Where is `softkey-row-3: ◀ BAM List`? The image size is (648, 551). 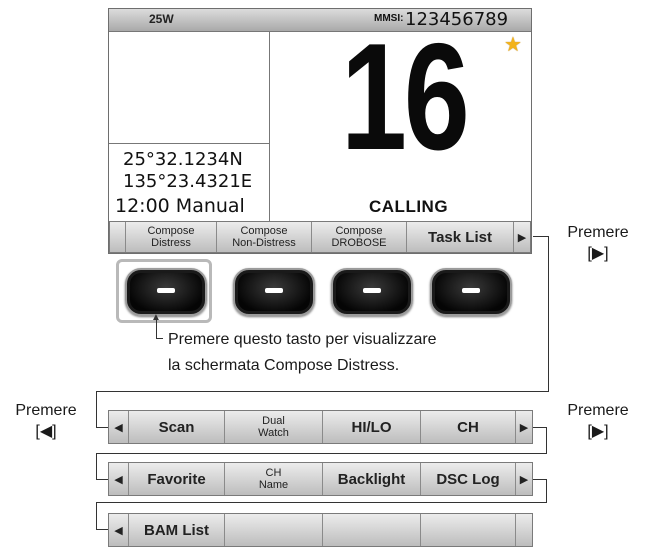 softkey-row-3: ◀ BAM List is located at coordinates (320, 530).